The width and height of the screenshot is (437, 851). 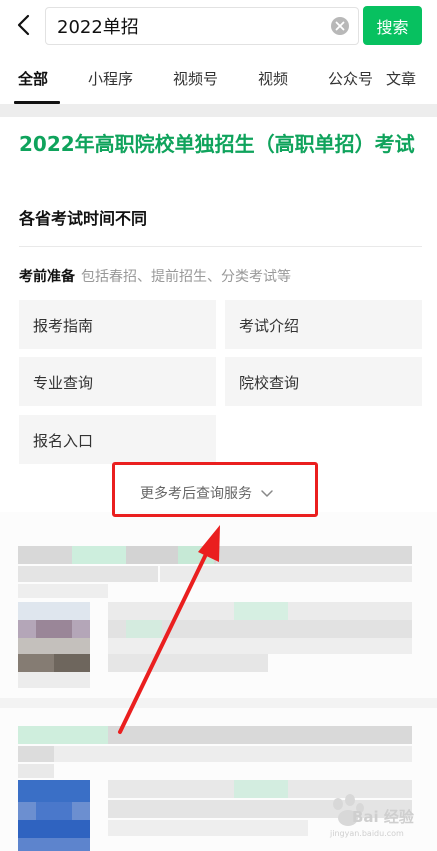 What do you see at coordinates (340, 26) in the screenshot?
I see `clear-icon` at bounding box center [340, 26].